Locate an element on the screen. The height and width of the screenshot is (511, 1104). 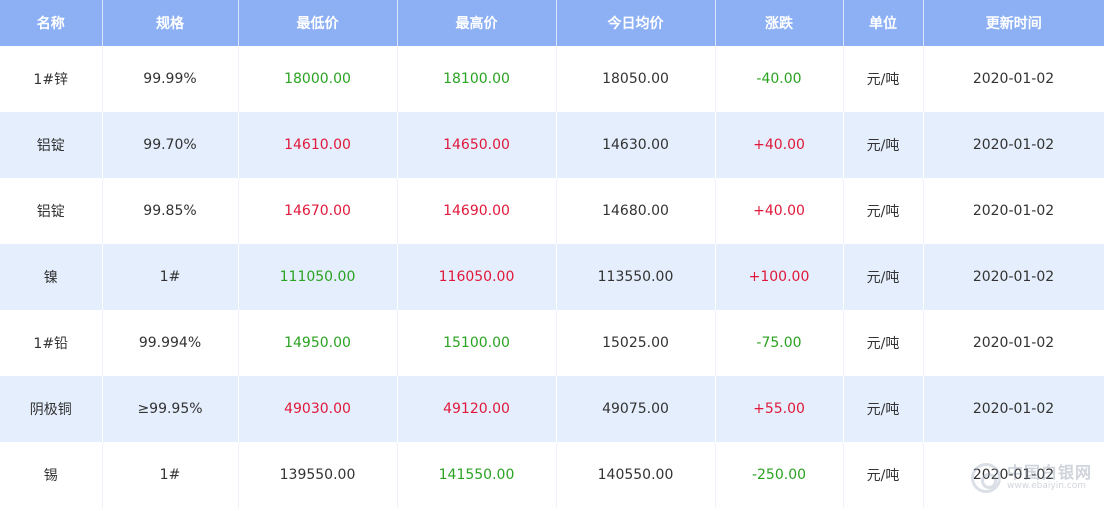
cell-spec: 99.70% is located at coordinates (170, 145).